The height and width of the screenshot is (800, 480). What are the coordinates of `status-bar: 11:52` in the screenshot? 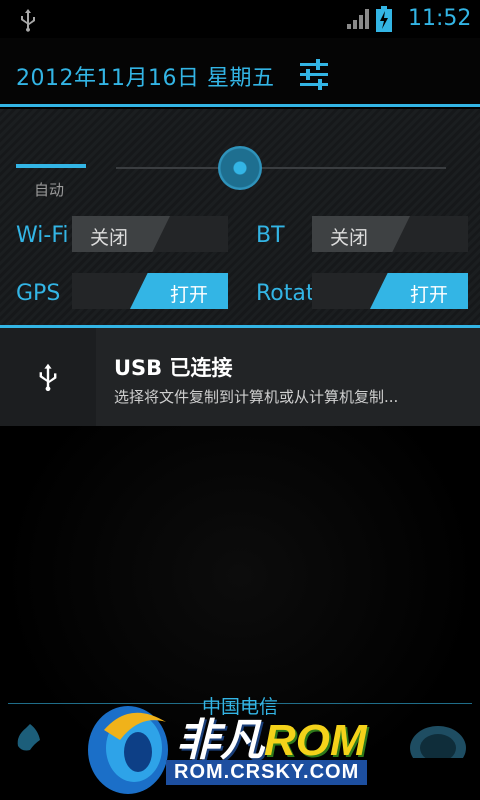 It's located at (240, 19).